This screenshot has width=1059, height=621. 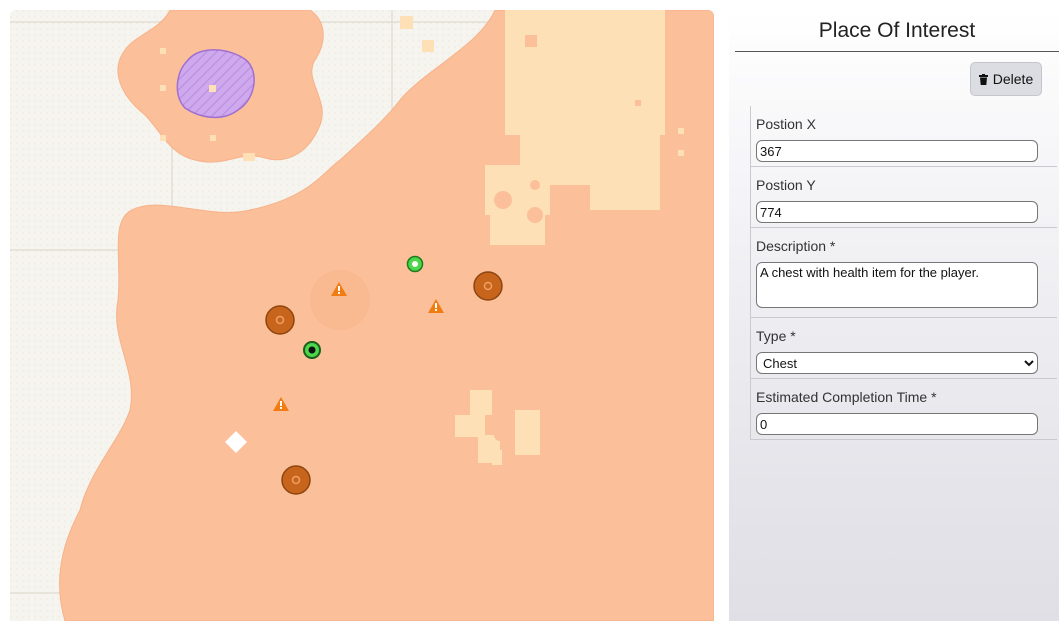 I want to click on completion-time-input, so click(x=897, y=424).